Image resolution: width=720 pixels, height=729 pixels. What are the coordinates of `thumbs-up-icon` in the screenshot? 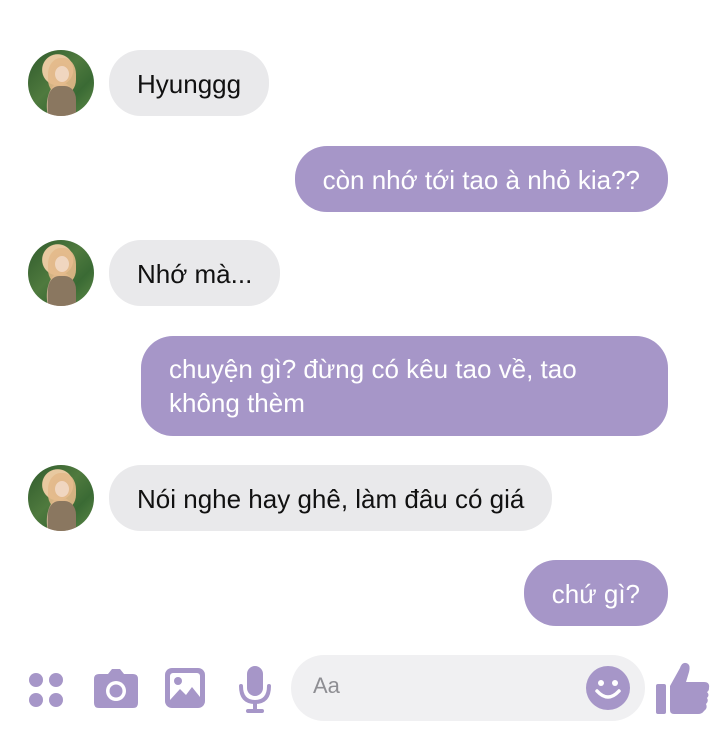 It's located at (683, 688).